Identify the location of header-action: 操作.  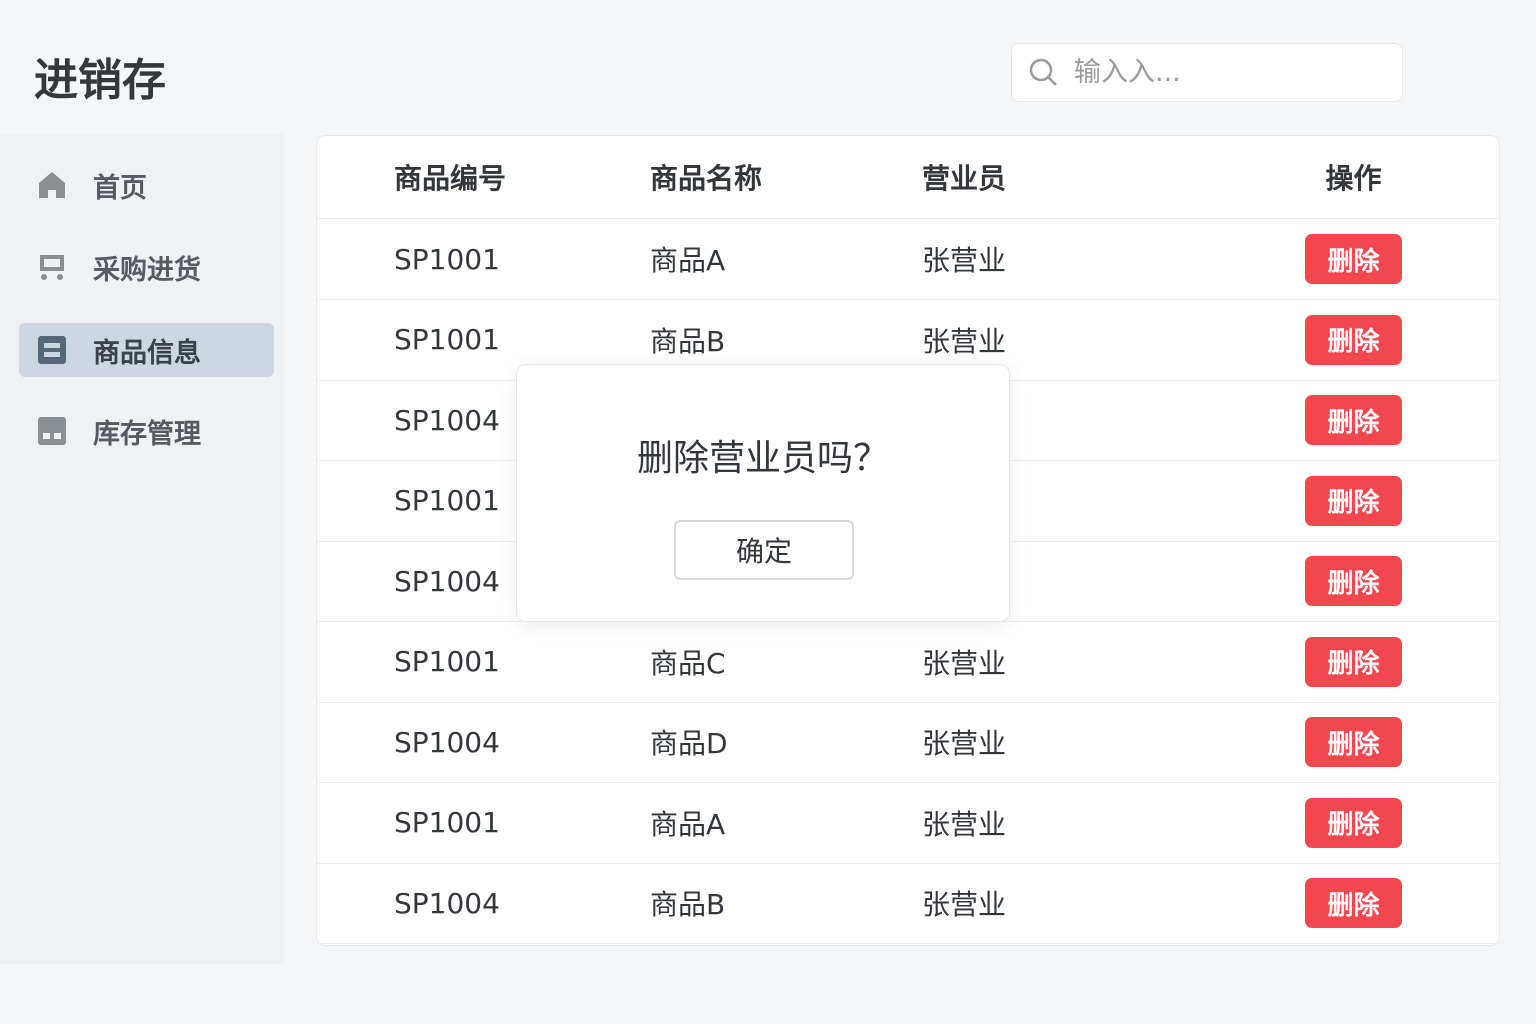
(1353, 178).